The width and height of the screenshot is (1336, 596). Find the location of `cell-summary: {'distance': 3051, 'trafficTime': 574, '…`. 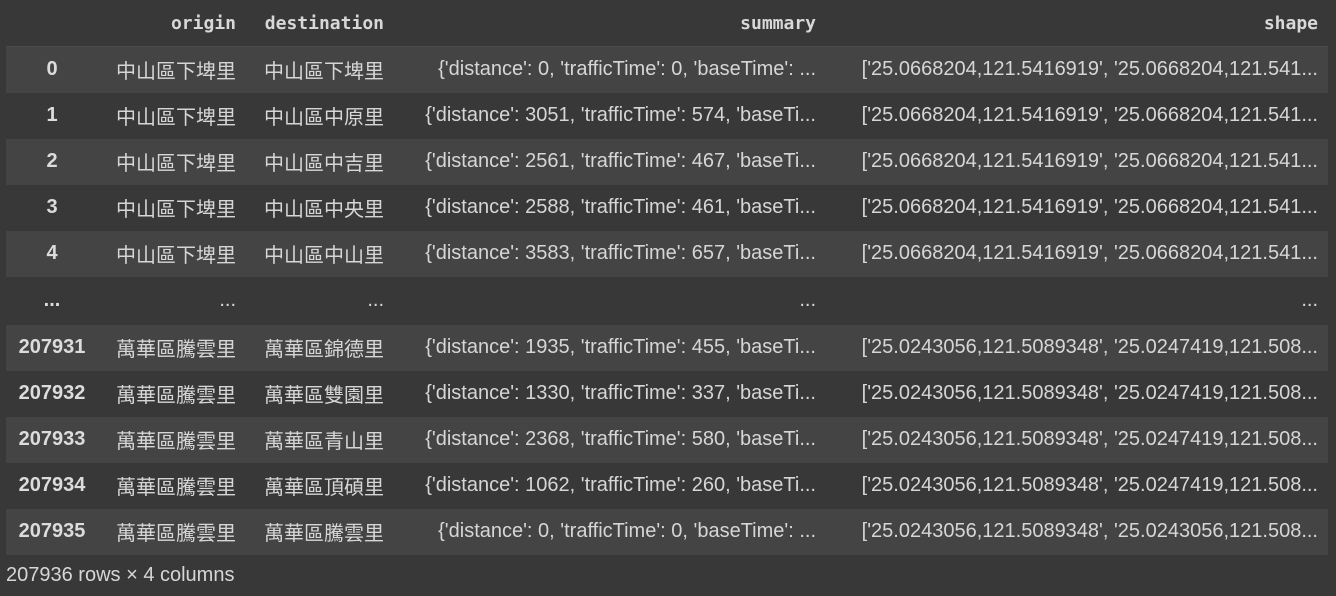

cell-summary: {'distance': 3051, 'trafficTime': 574, '… is located at coordinates (620, 115).